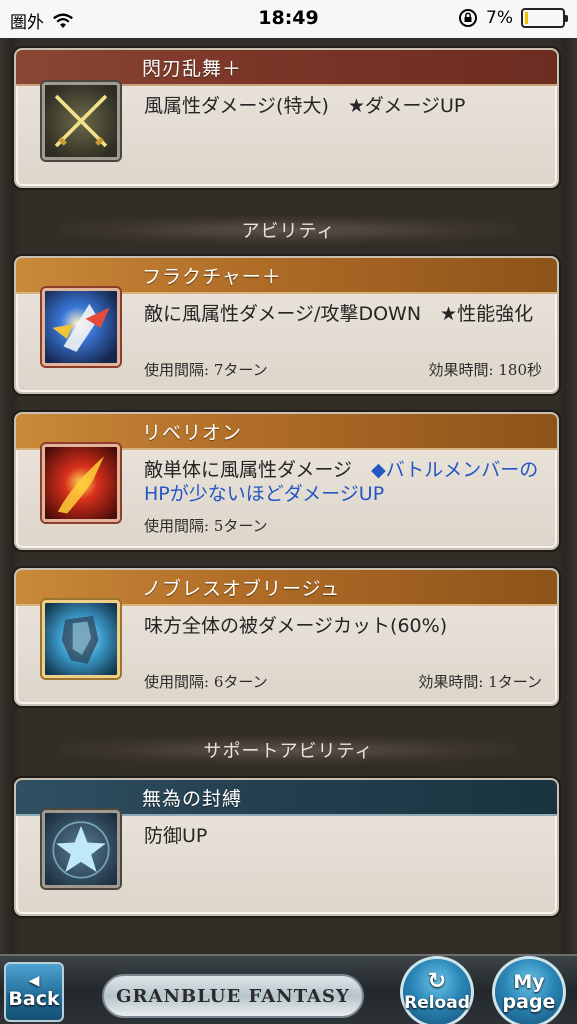 Image resolution: width=577 pixels, height=1024 pixels. Describe the element at coordinates (81, 849) in the screenshot. I see `star-icon` at that location.